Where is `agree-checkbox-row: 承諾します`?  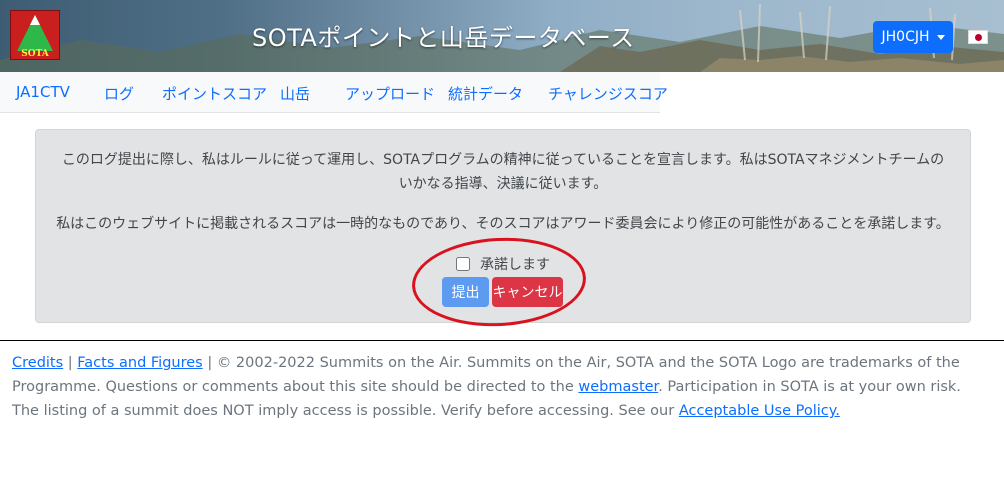
agree-checkbox-row: 承諾します is located at coordinates (503, 264).